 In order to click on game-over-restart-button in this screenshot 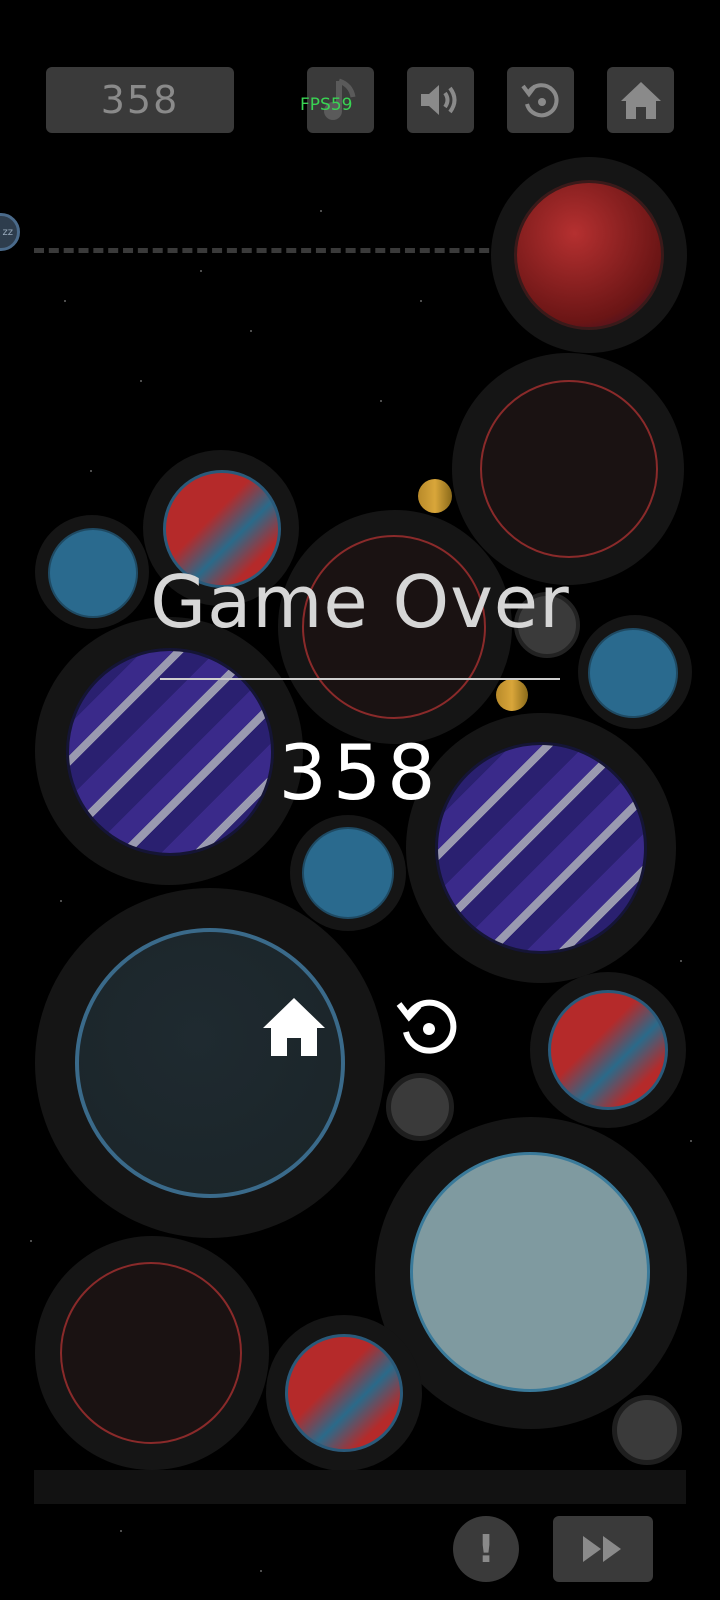, I will do `click(428, 1027)`.